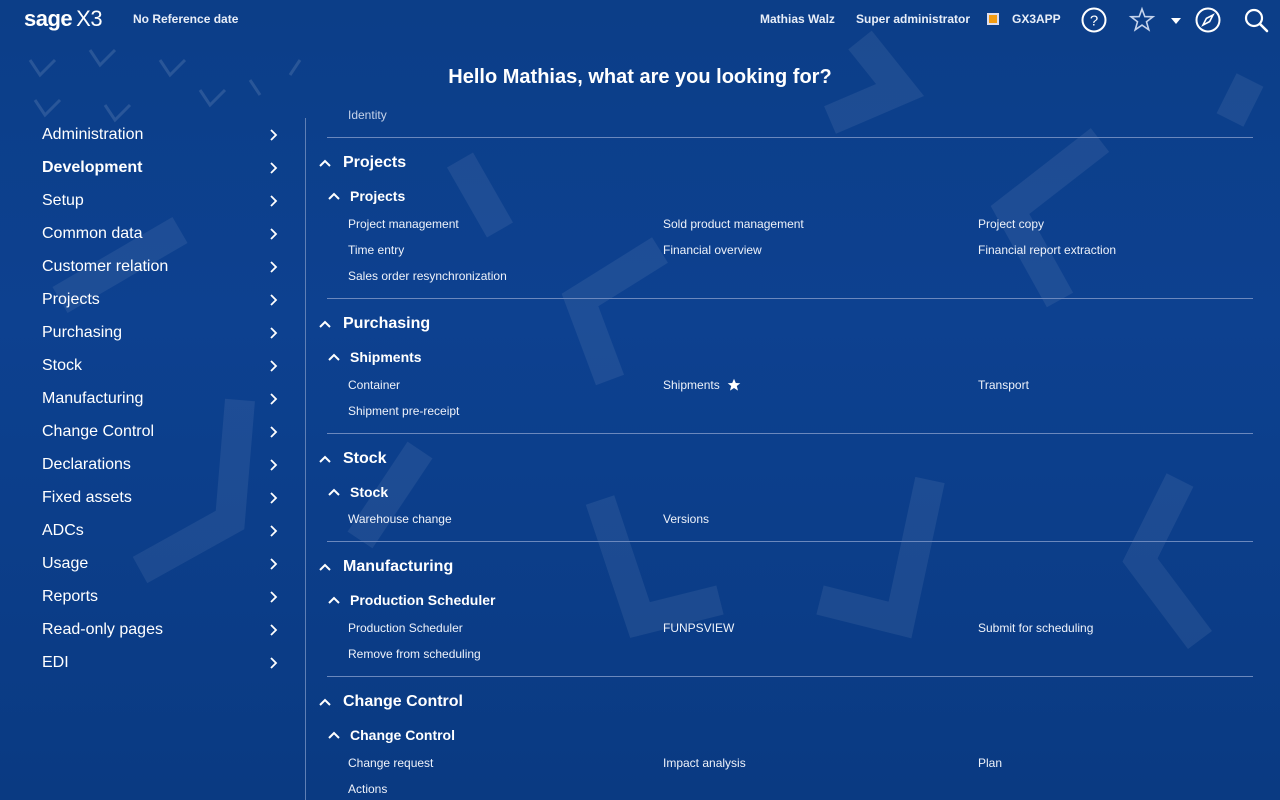 This screenshot has width=1280, height=800. I want to click on sidebar-item-development: Development, so click(162, 168).